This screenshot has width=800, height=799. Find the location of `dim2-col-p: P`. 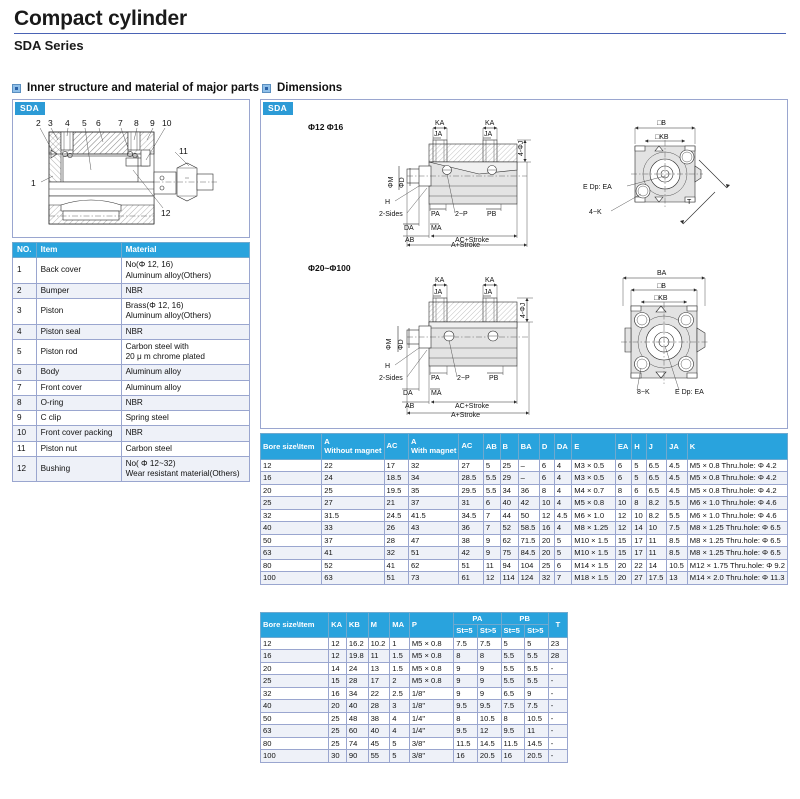

dim2-col-p: P is located at coordinates (431, 625).